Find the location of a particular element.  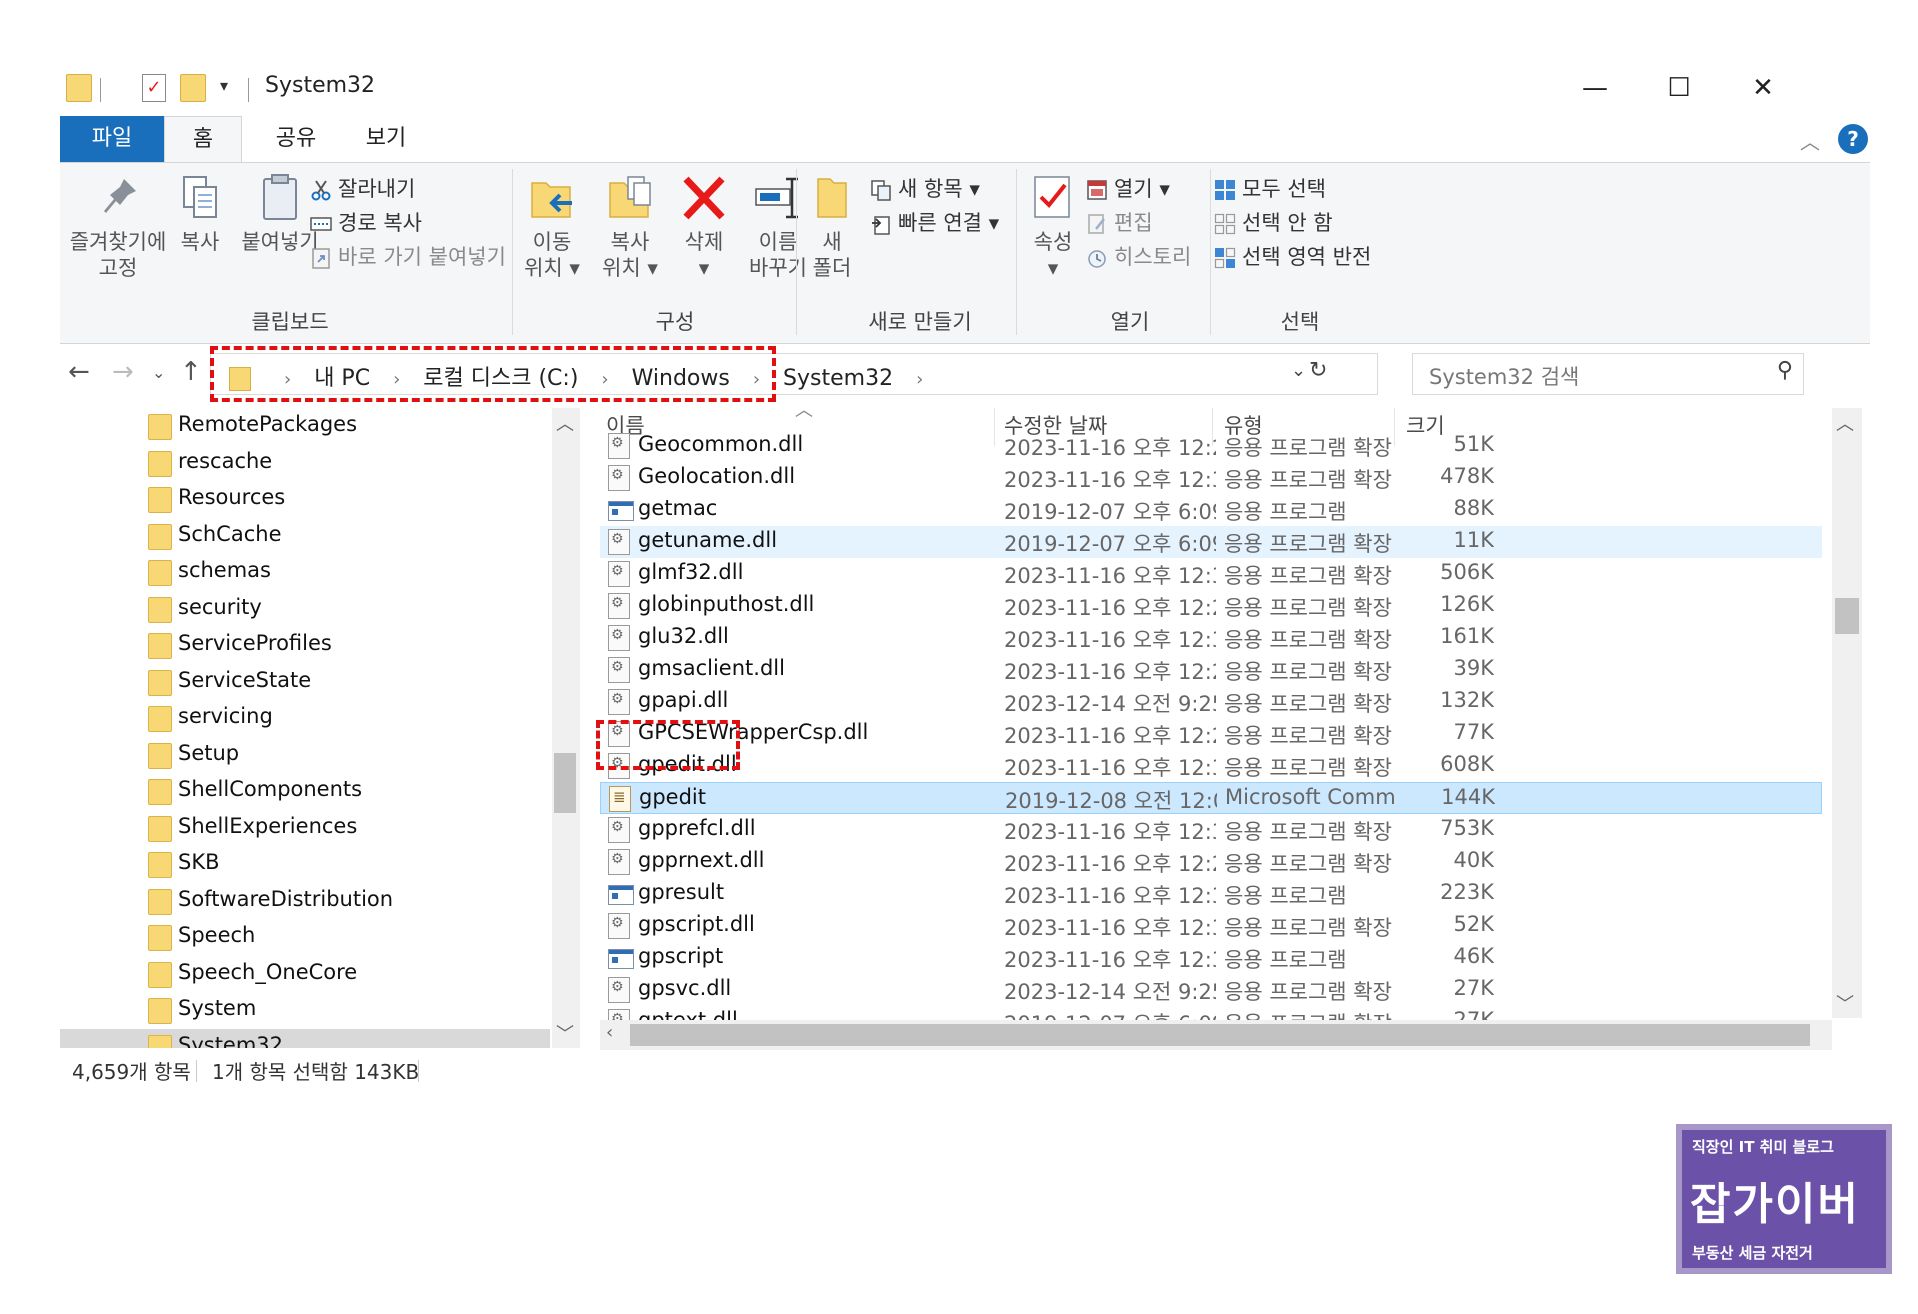

tab-file: 파일 is located at coordinates (112, 139).